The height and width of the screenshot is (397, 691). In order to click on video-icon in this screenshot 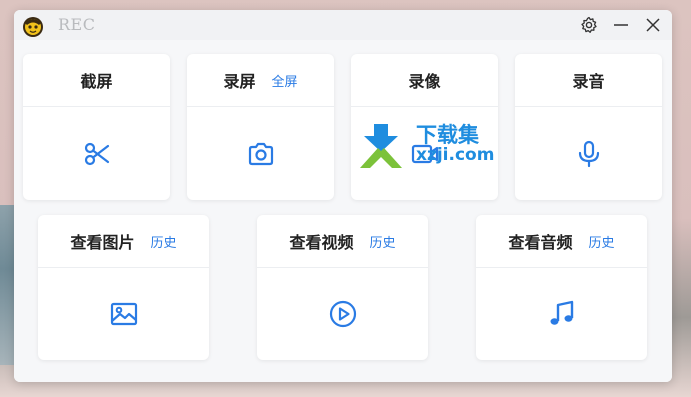, I will do `click(424, 153)`.